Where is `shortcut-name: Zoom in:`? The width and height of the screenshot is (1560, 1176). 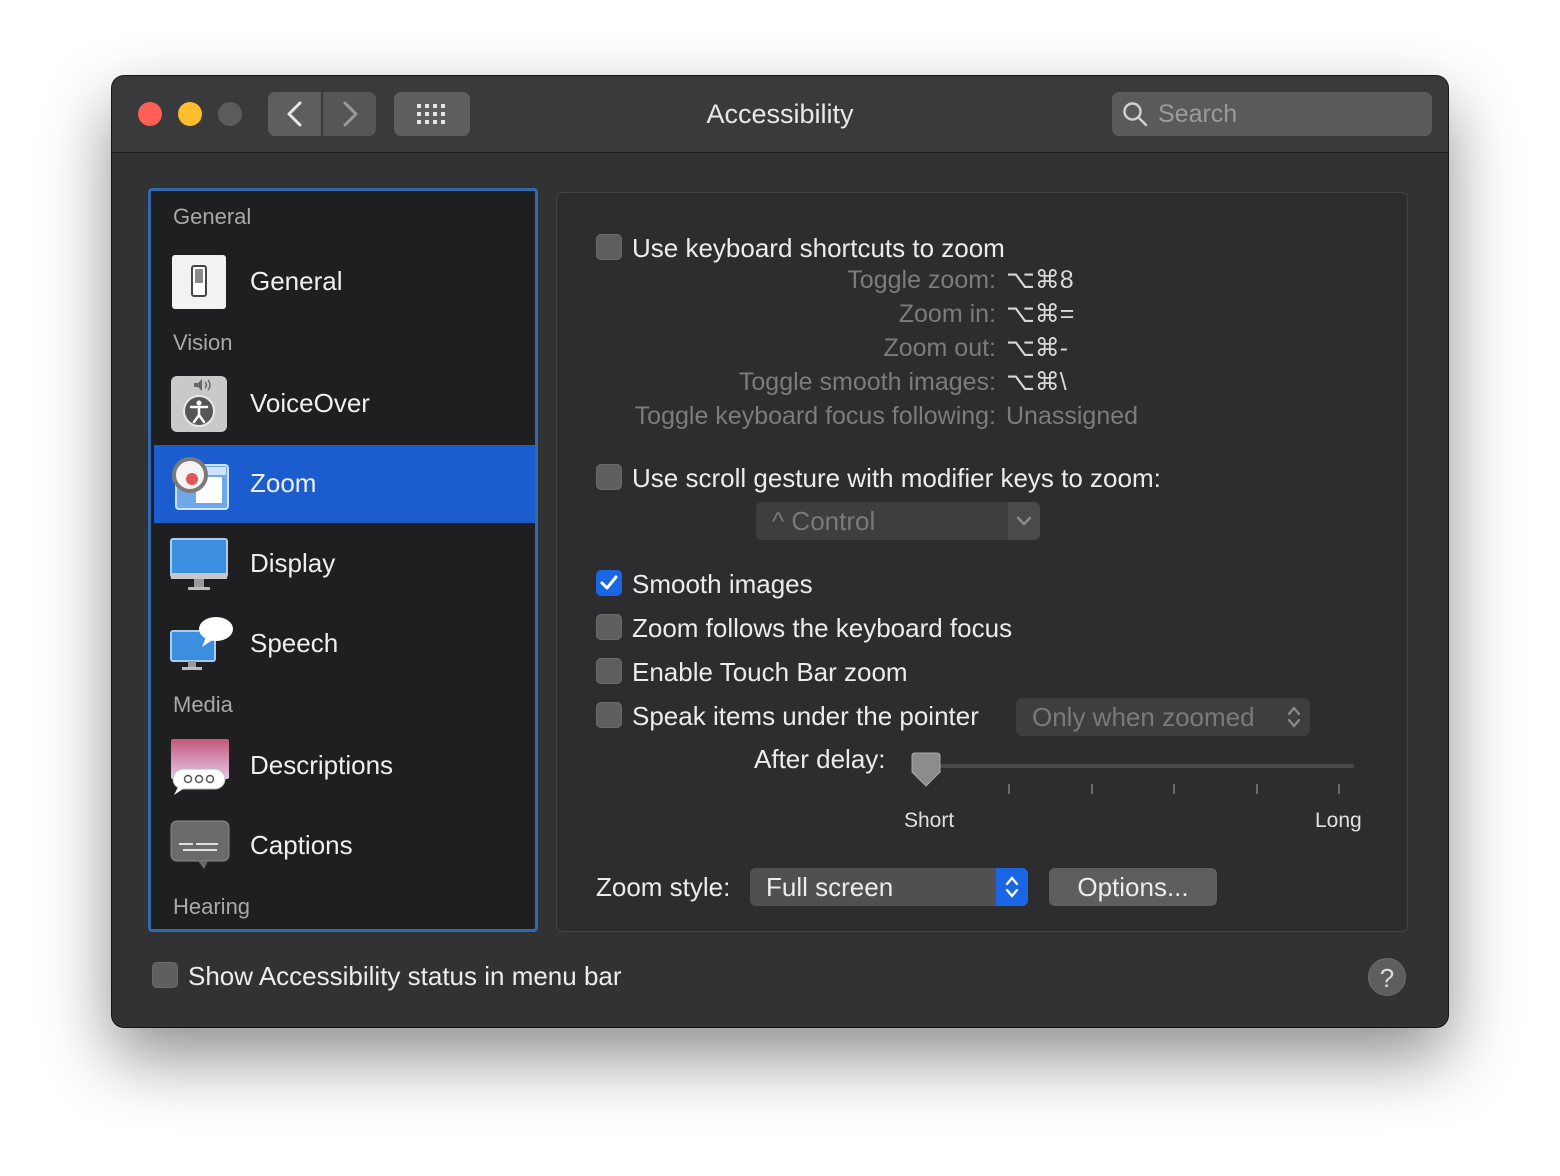 shortcut-name: Zoom in: is located at coordinates (947, 314).